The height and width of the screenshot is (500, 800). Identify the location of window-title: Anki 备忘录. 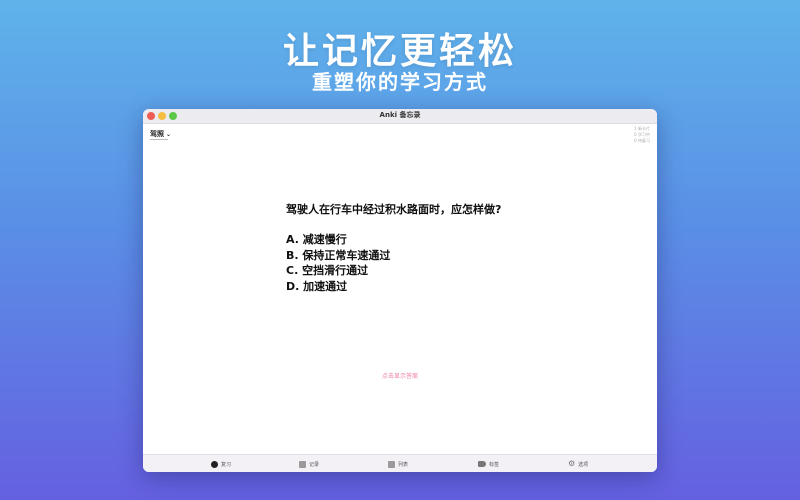
(400, 115).